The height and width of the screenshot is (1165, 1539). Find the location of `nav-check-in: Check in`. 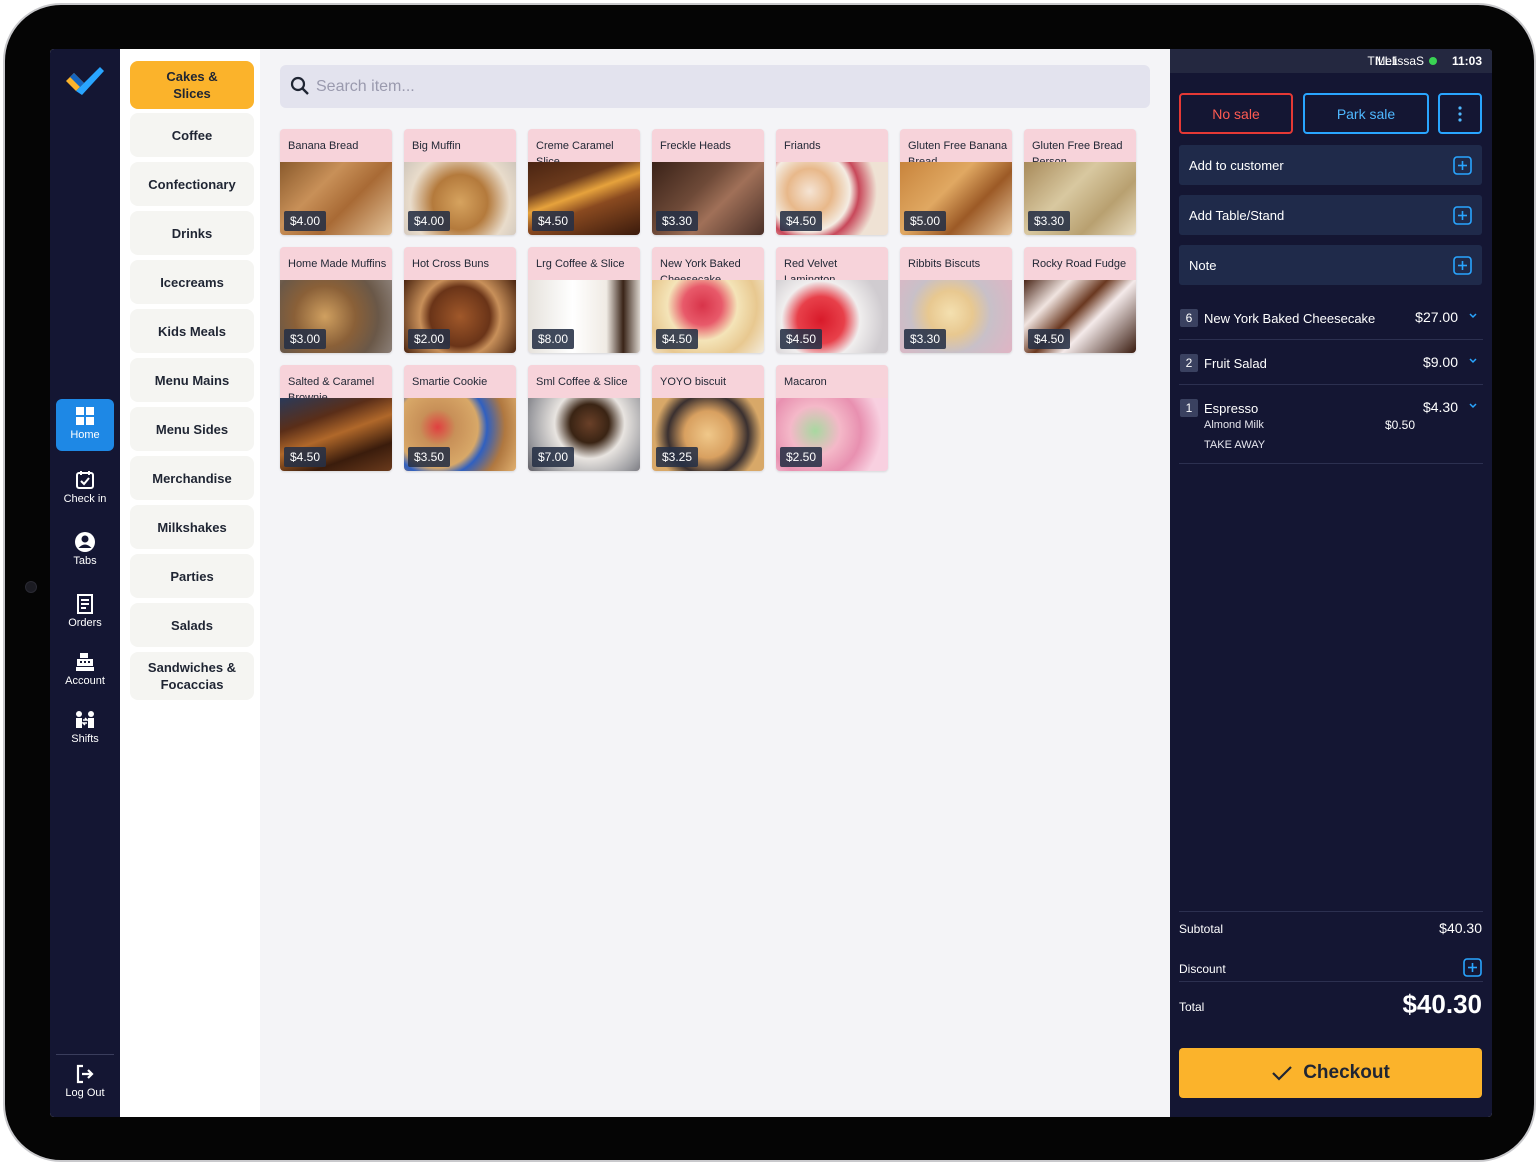

nav-check-in: Check in is located at coordinates (85, 489).